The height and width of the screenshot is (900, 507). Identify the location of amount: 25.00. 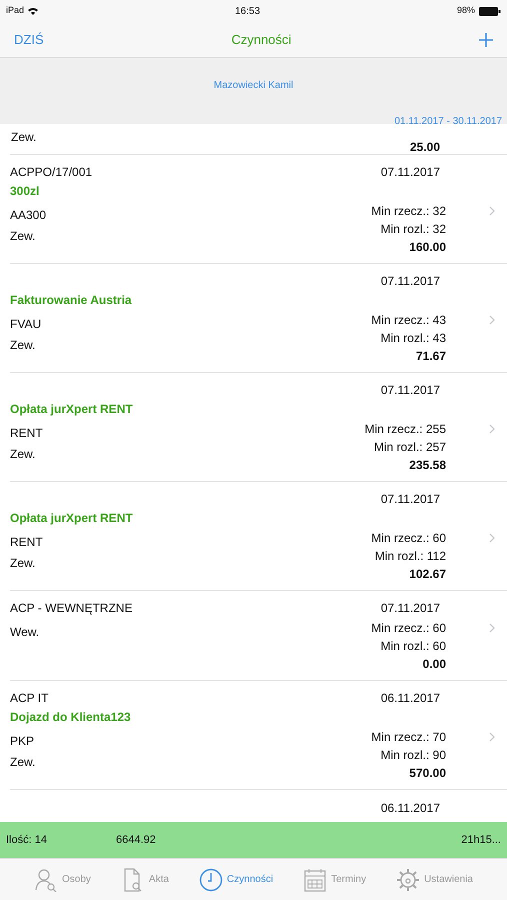
(425, 147).